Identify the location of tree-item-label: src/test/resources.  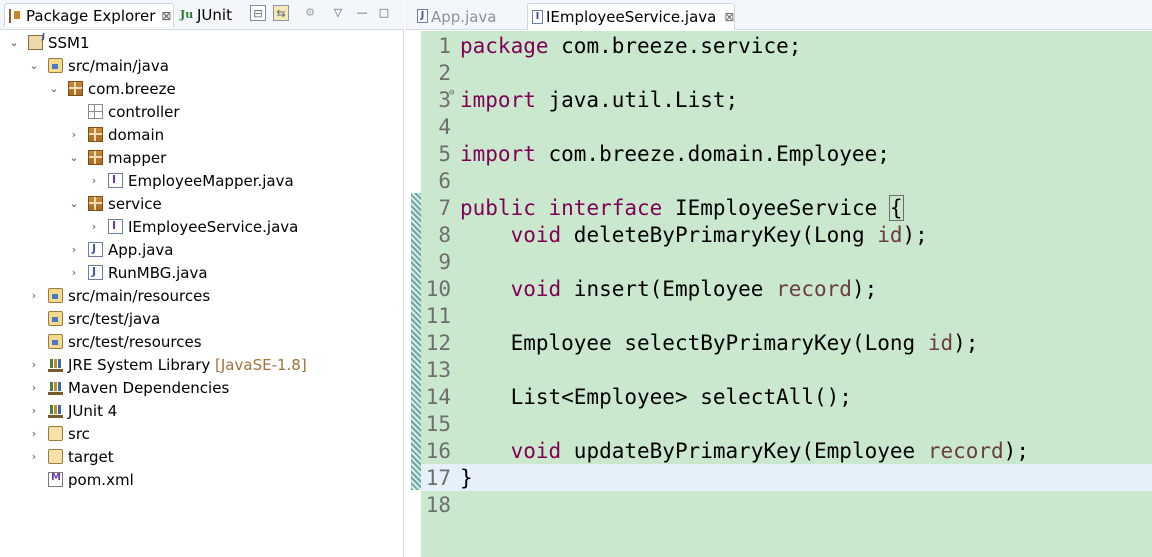
(135, 341).